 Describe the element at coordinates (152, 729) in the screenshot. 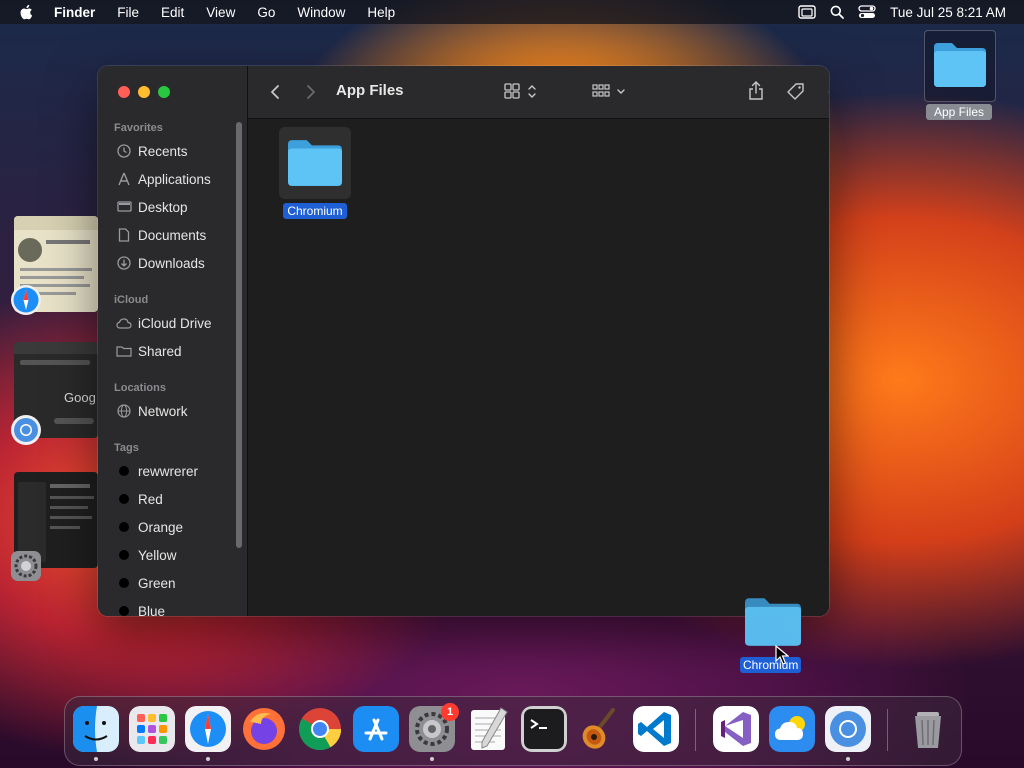

I see `dock-launchpad` at that location.